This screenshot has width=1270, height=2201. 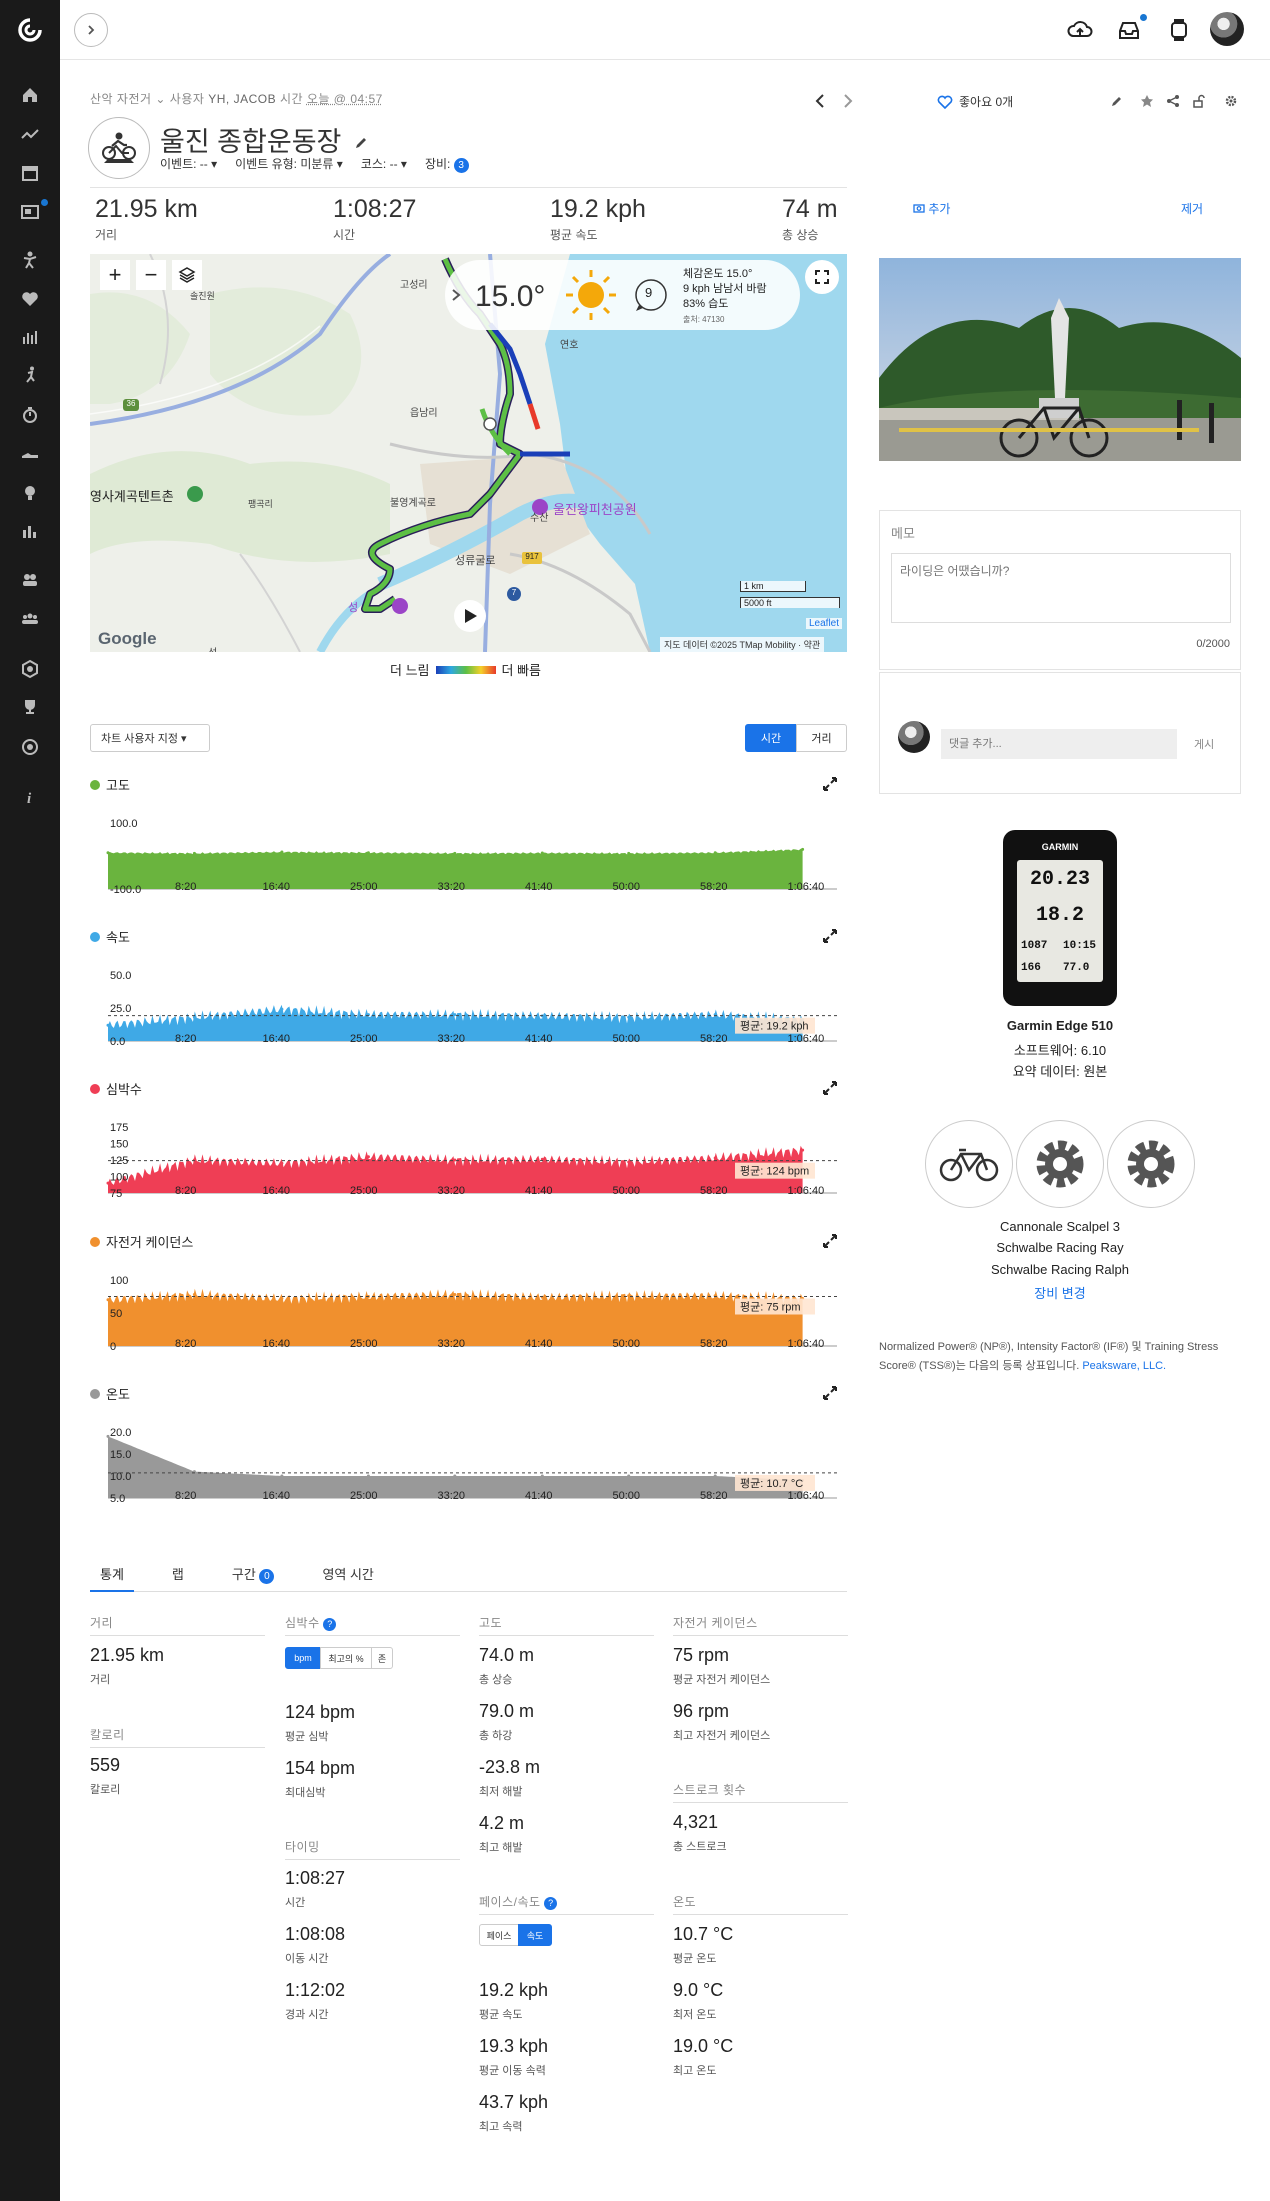 What do you see at coordinates (30, 453) in the screenshot?
I see `gear-shoe-icon` at bounding box center [30, 453].